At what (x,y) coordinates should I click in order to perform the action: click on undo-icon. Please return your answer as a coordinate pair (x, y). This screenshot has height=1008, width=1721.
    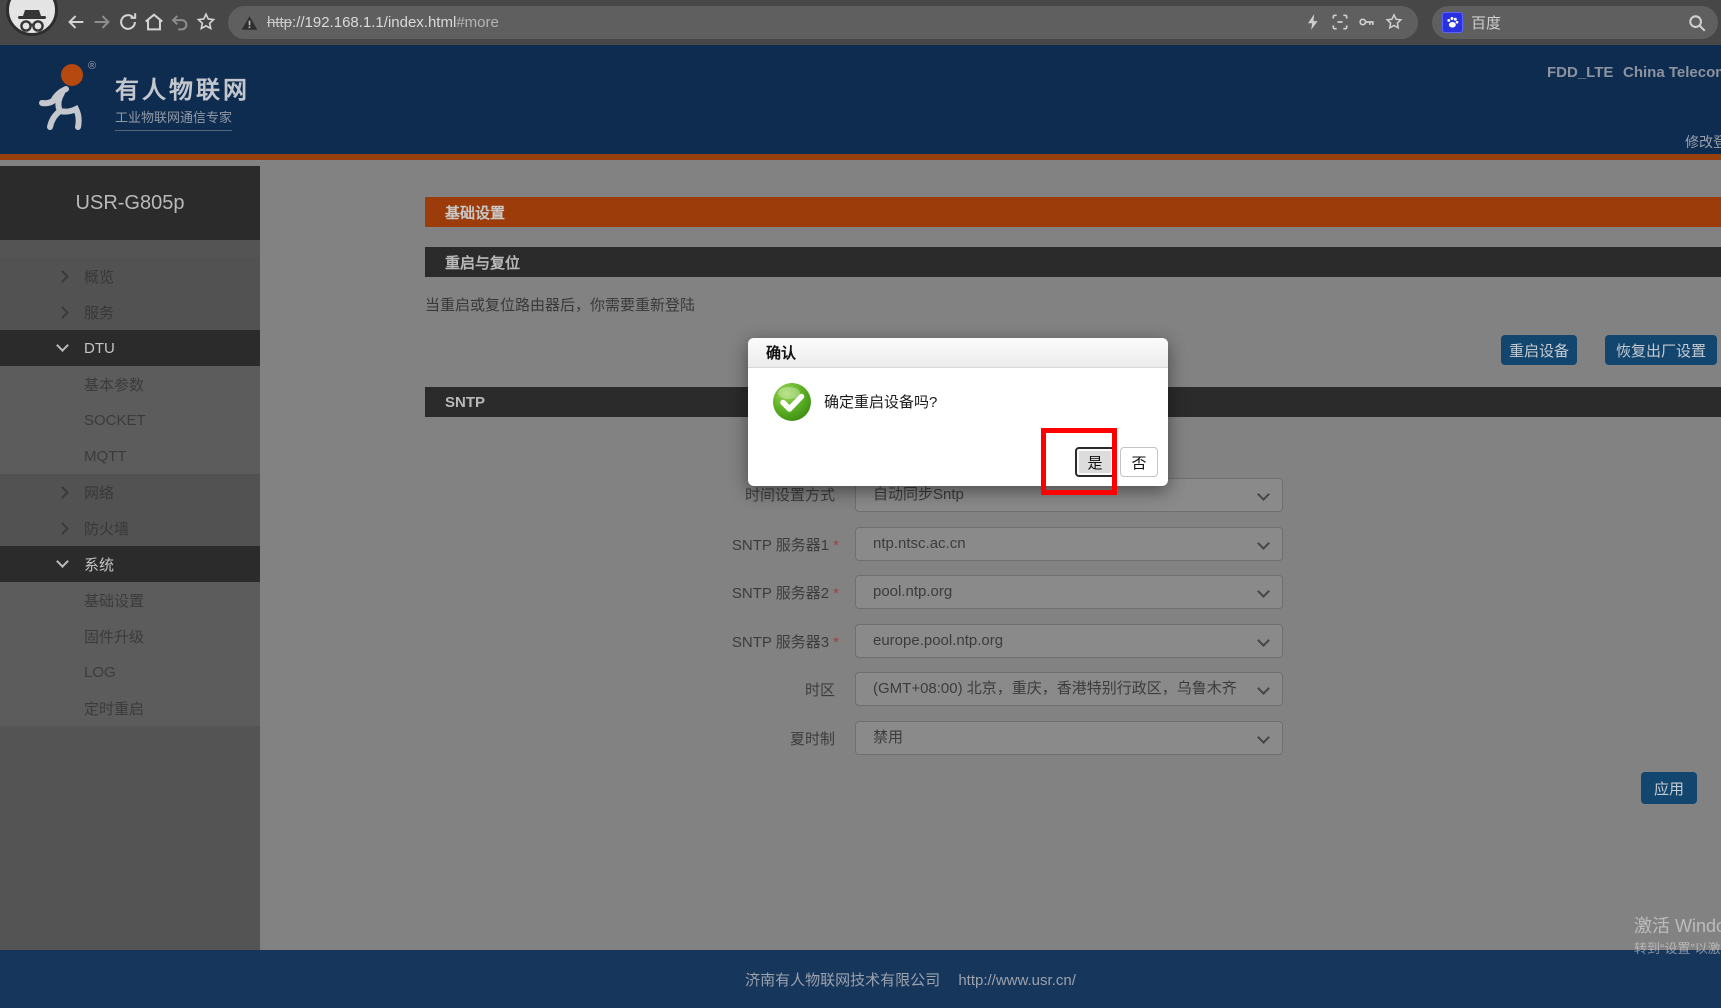
    Looking at the image, I should click on (180, 22).